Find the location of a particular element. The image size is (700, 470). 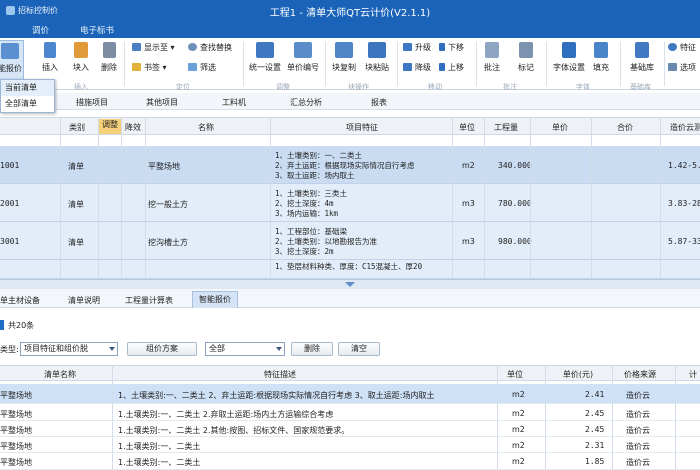

unified-settings-button: 统一设置 is located at coordinates (265, 57).